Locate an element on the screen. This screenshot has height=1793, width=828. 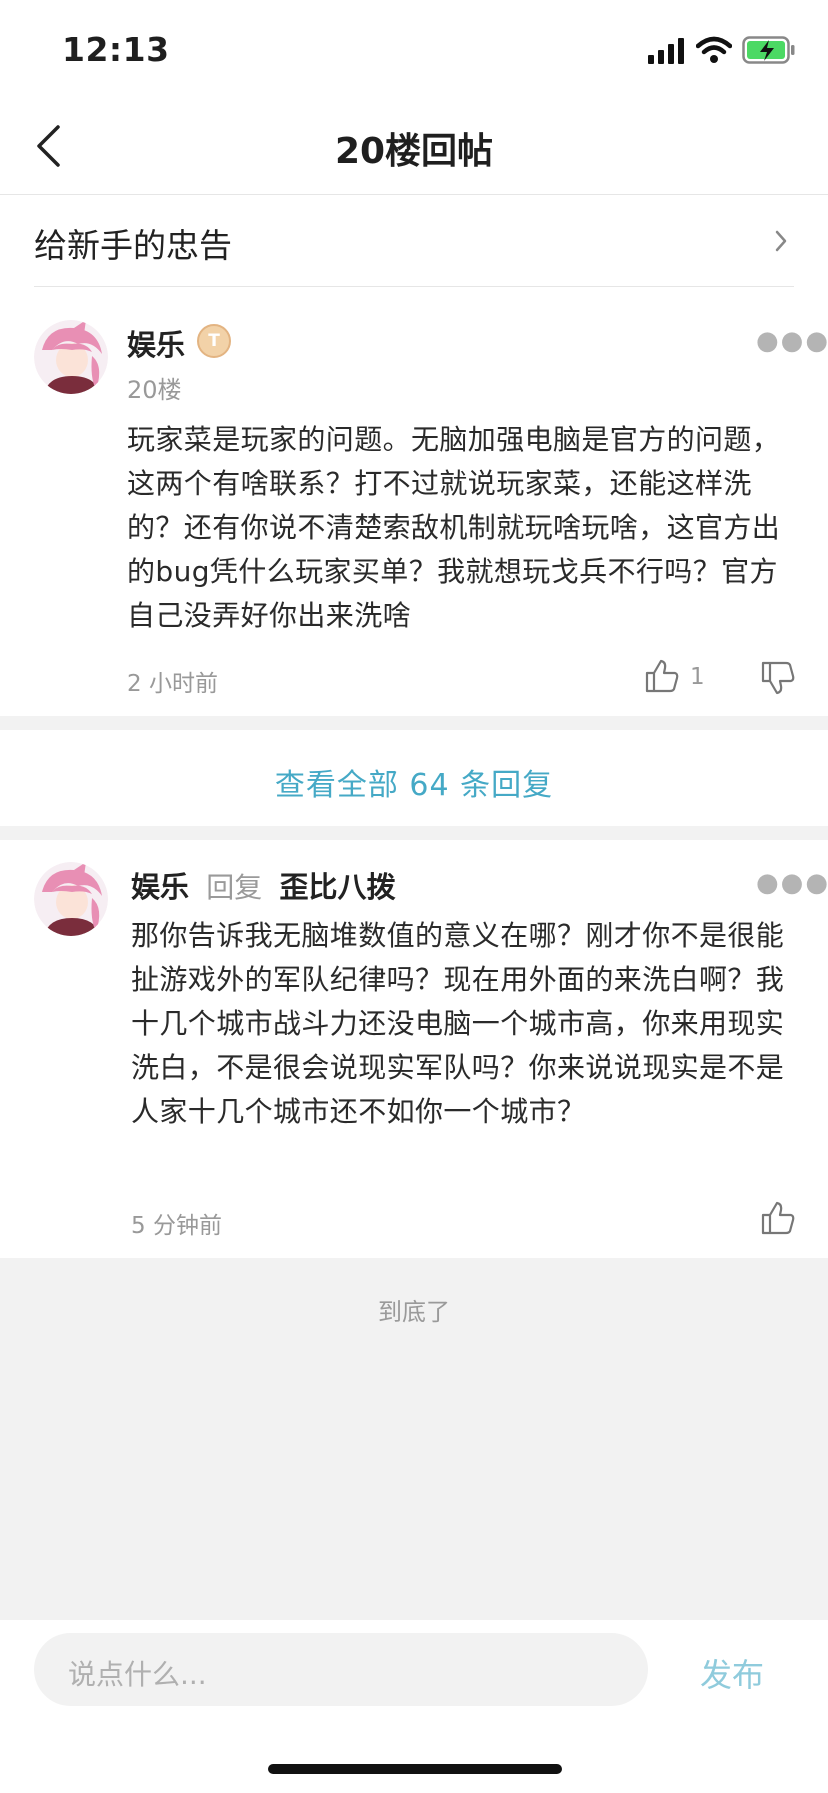
post-author: 娱乐 is located at coordinates (156, 343).